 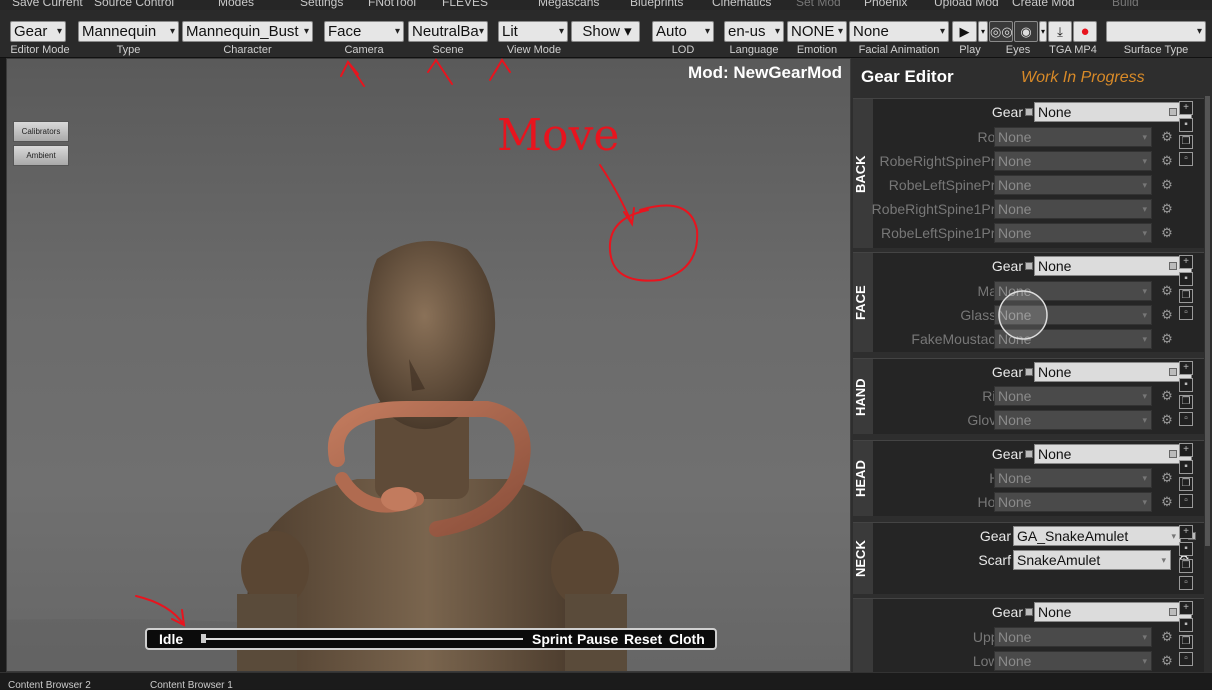 What do you see at coordinates (1092, 560) in the screenshot?
I see `slot-dropdown: SnakeAmulet` at bounding box center [1092, 560].